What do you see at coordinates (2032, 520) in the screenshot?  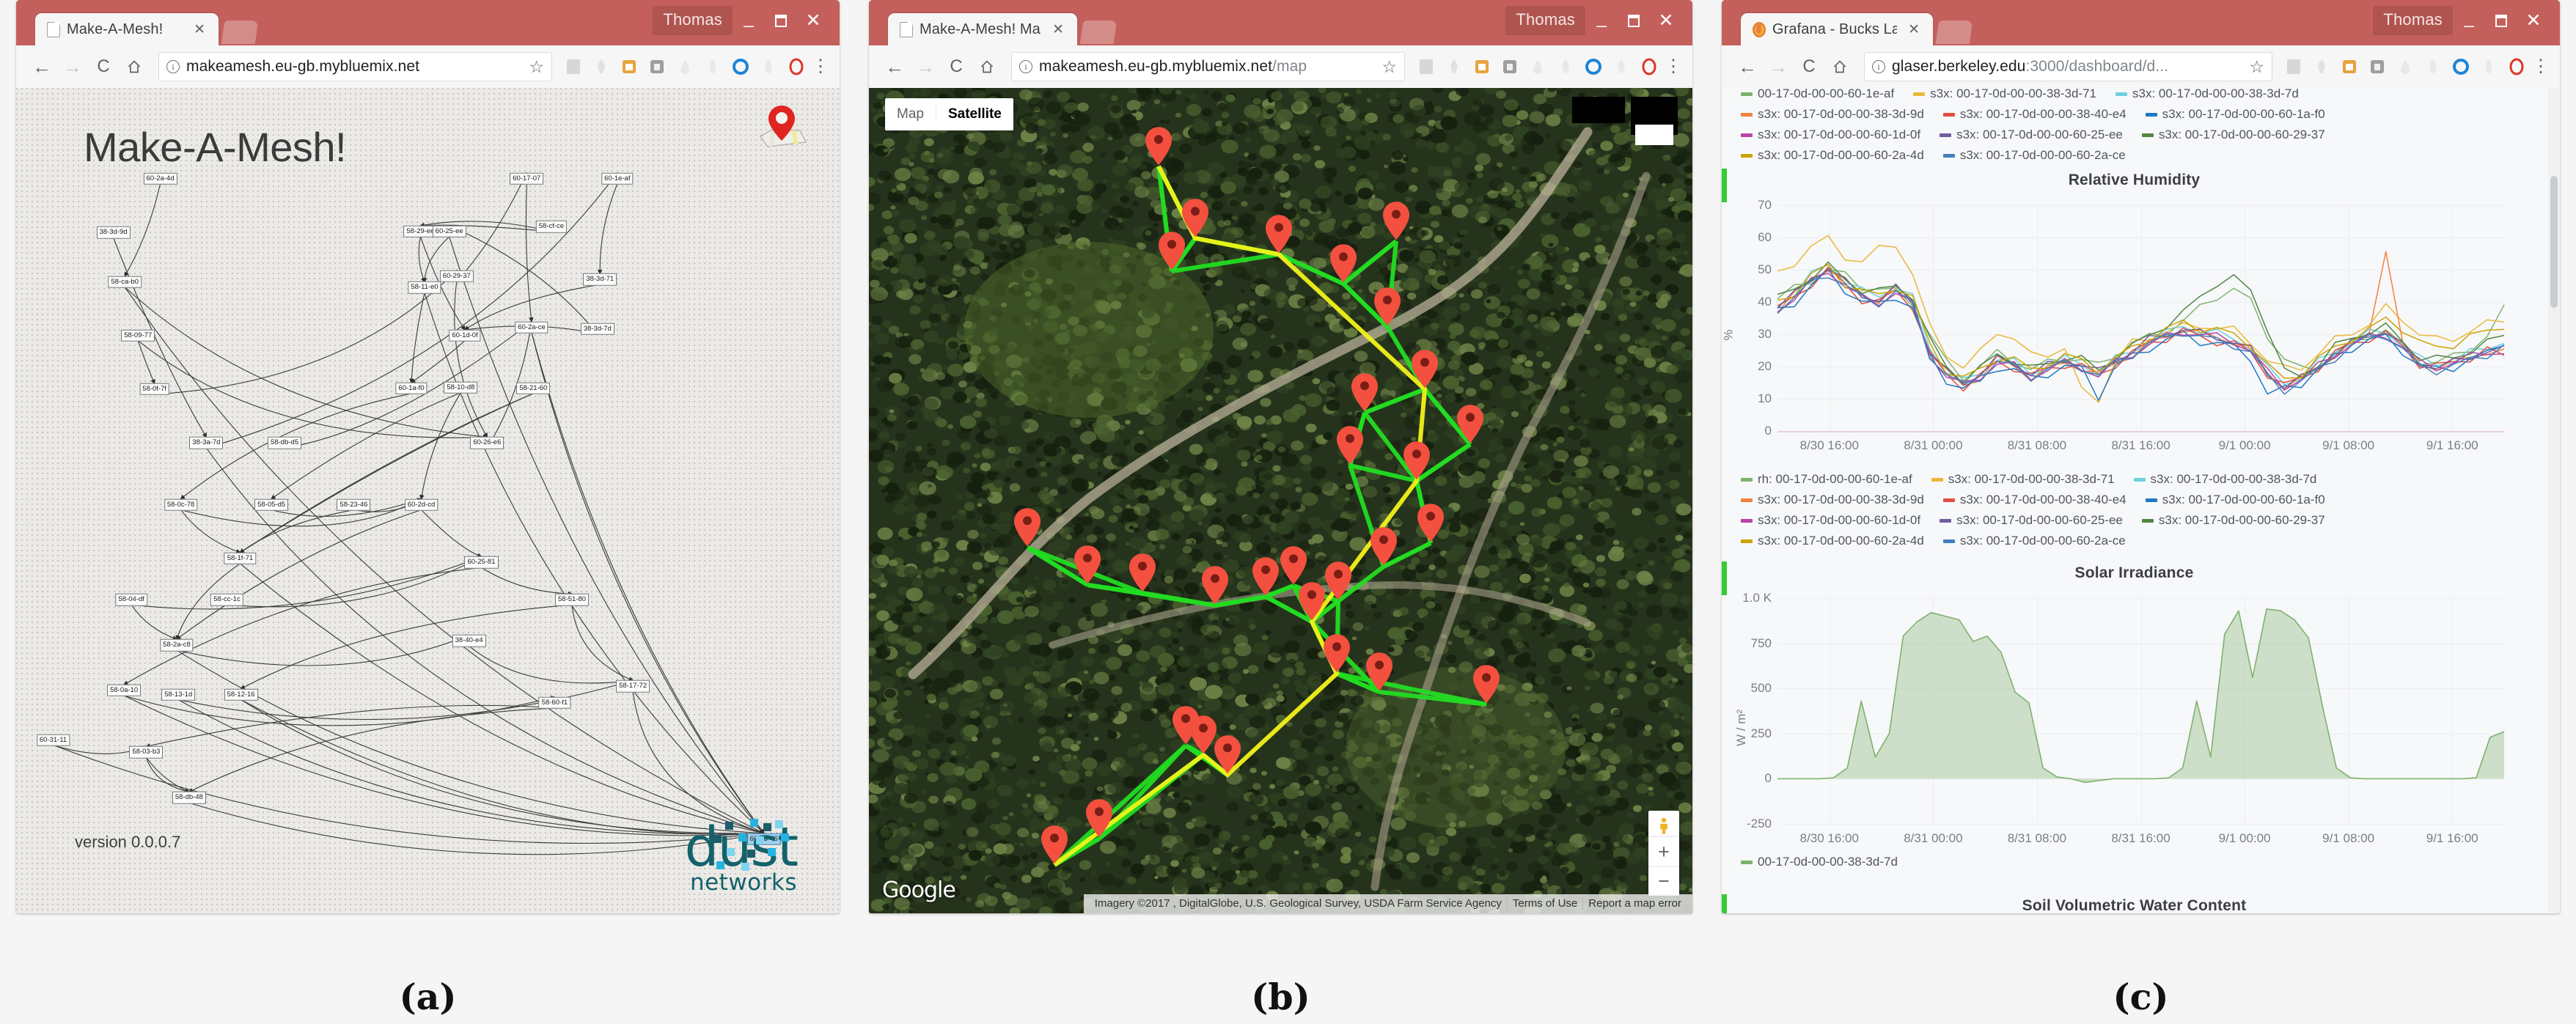 I see `legend-item: s3x: 00-17-0d-00-00-60-25-ee` at bounding box center [2032, 520].